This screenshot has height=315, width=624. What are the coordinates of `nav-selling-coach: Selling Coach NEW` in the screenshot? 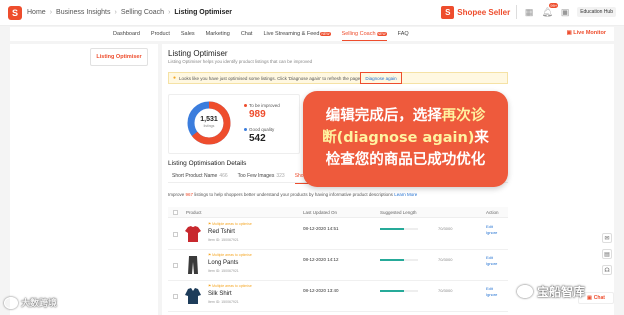 It's located at (364, 34).